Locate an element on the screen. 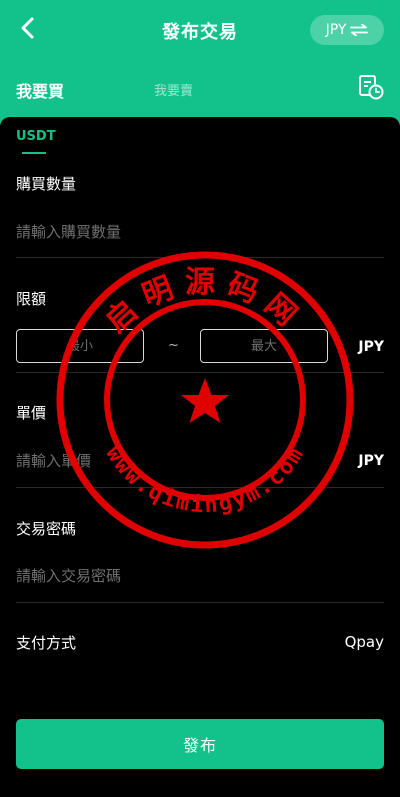 This screenshot has width=400, height=797. history-button is located at coordinates (371, 87).